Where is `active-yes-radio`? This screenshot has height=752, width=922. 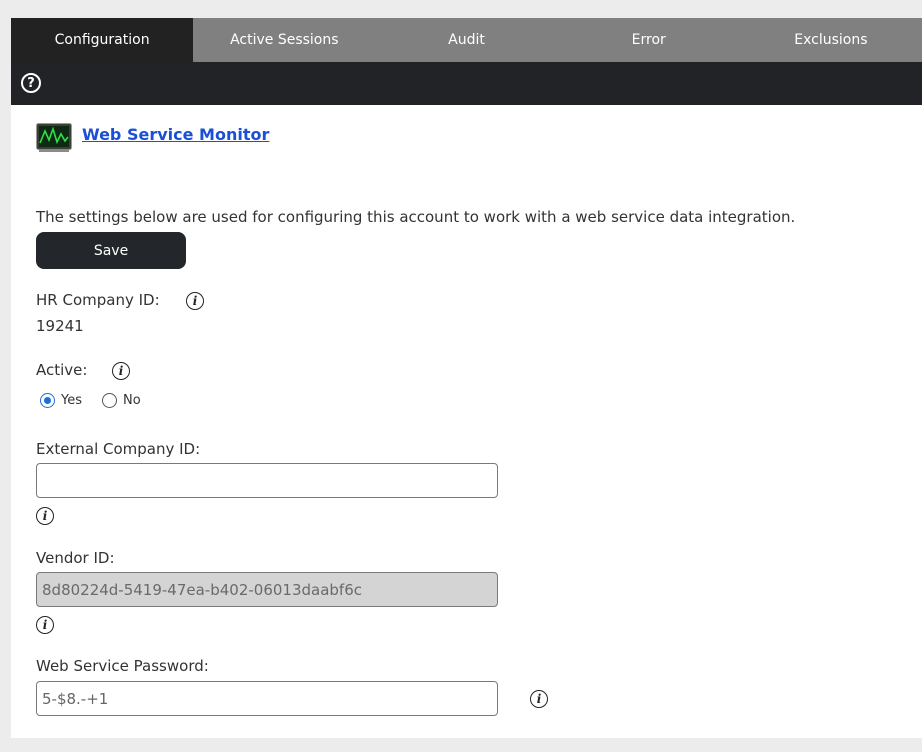
active-yes-radio is located at coordinates (47, 400).